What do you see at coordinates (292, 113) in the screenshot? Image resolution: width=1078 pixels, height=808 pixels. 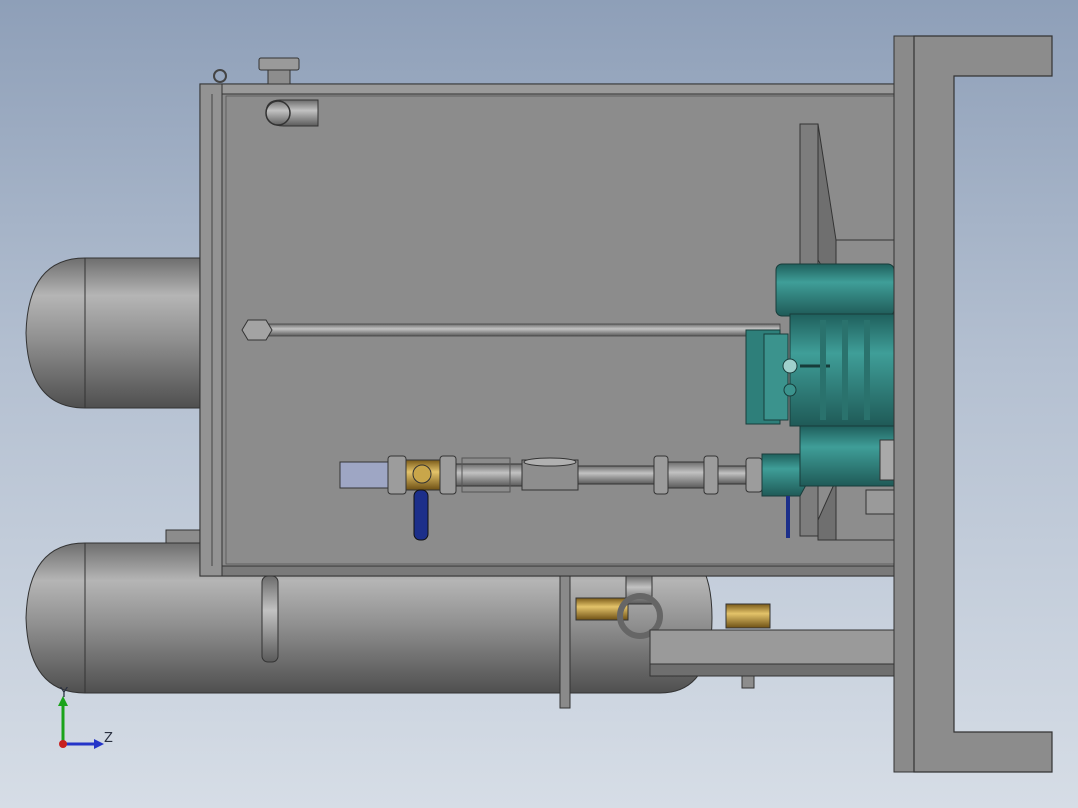 I see `elbow-fitting` at bounding box center [292, 113].